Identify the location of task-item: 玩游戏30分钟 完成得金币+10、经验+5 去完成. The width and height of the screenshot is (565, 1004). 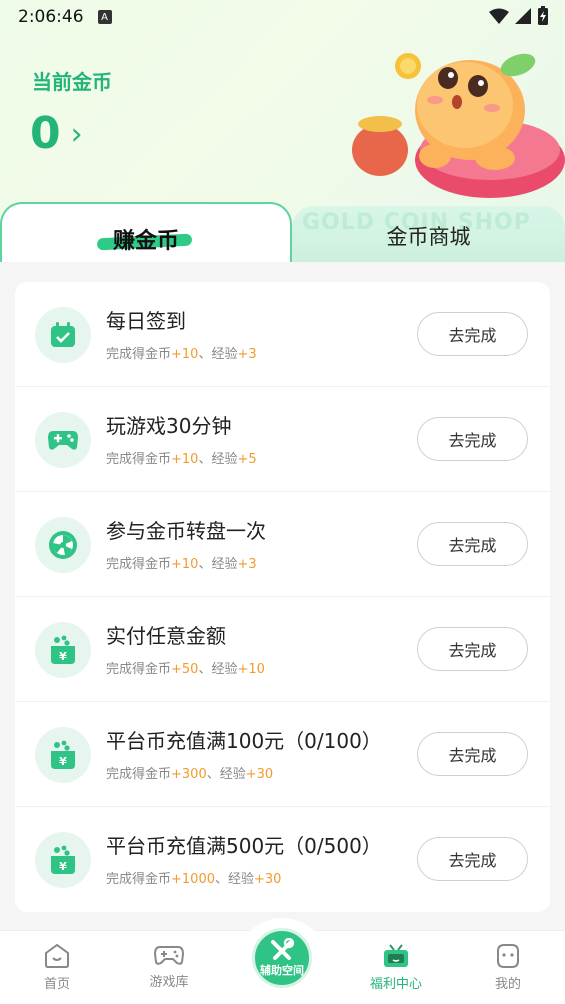
(282, 439).